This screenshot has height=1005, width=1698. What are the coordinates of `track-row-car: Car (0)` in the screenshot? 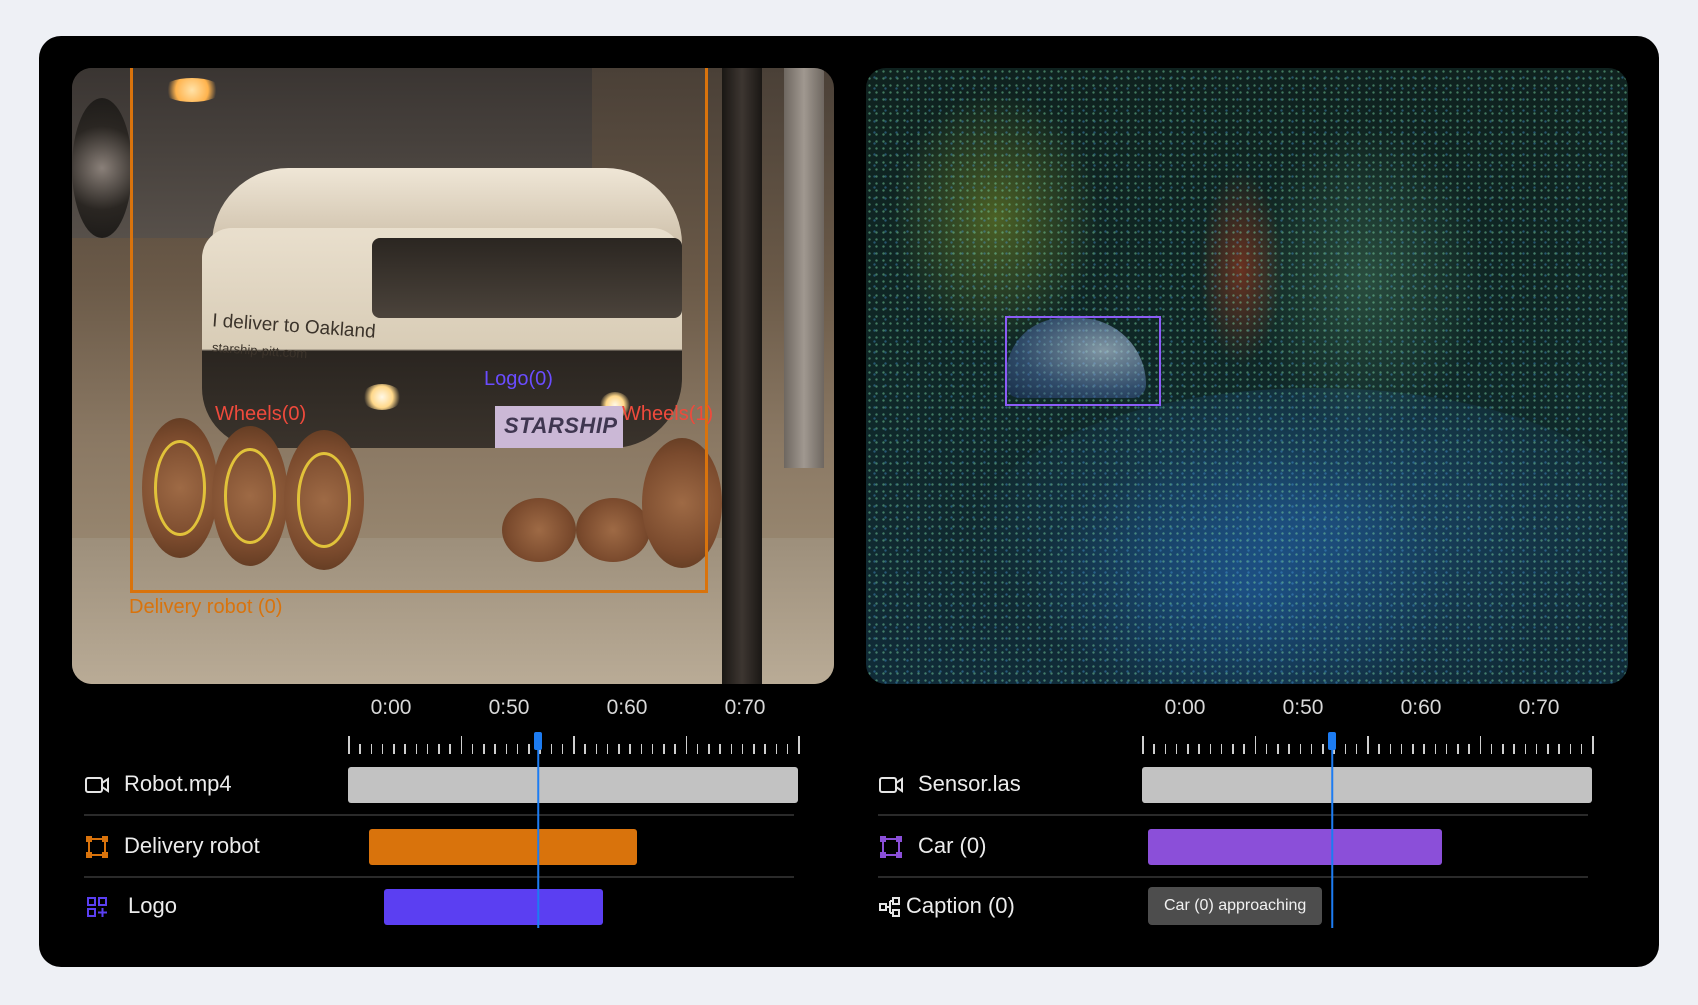 It's located at (1233, 848).